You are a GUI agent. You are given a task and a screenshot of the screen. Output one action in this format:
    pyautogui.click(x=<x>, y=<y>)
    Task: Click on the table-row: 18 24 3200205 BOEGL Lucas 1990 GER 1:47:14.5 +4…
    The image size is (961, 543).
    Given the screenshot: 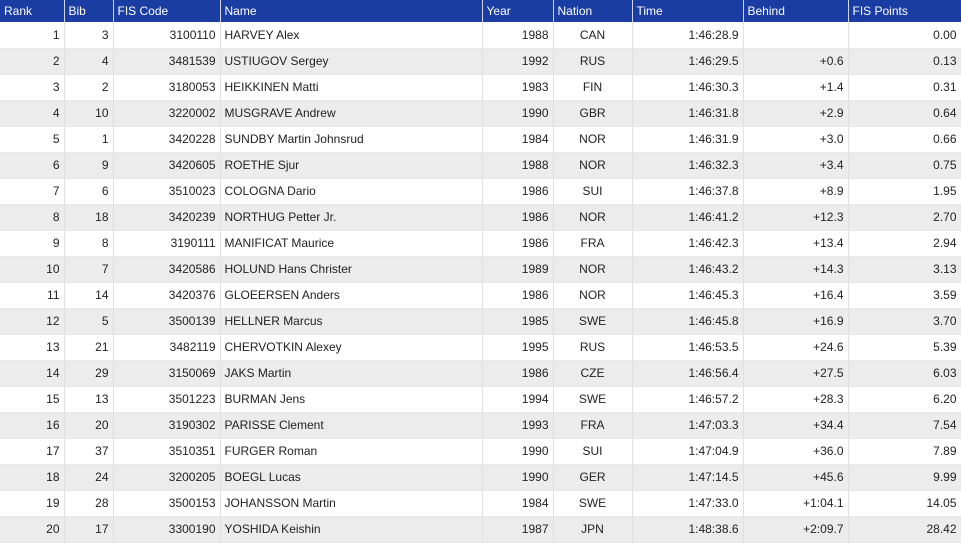 What is the action you would take?
    pyautogui.click(x=480, y=477)
    